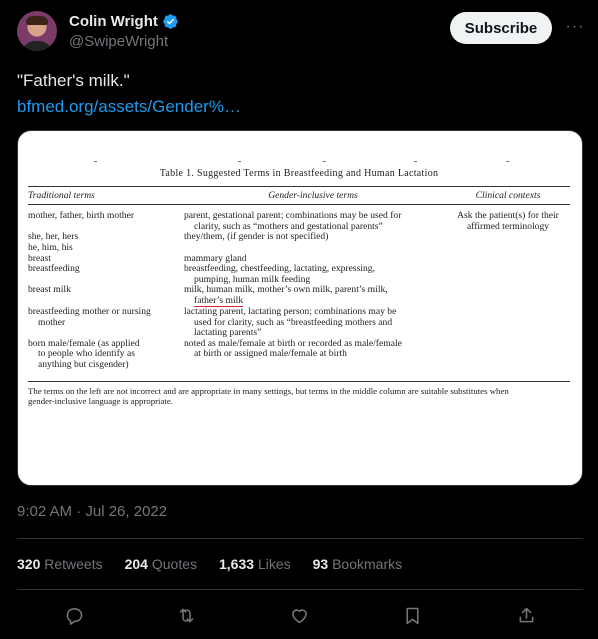 The width and height of the screenshot is (598, 639). Describe the element at coordinates (313, 195) in the screenshot. I see `header-inclusive: Gender-inclusive terms` at that location.